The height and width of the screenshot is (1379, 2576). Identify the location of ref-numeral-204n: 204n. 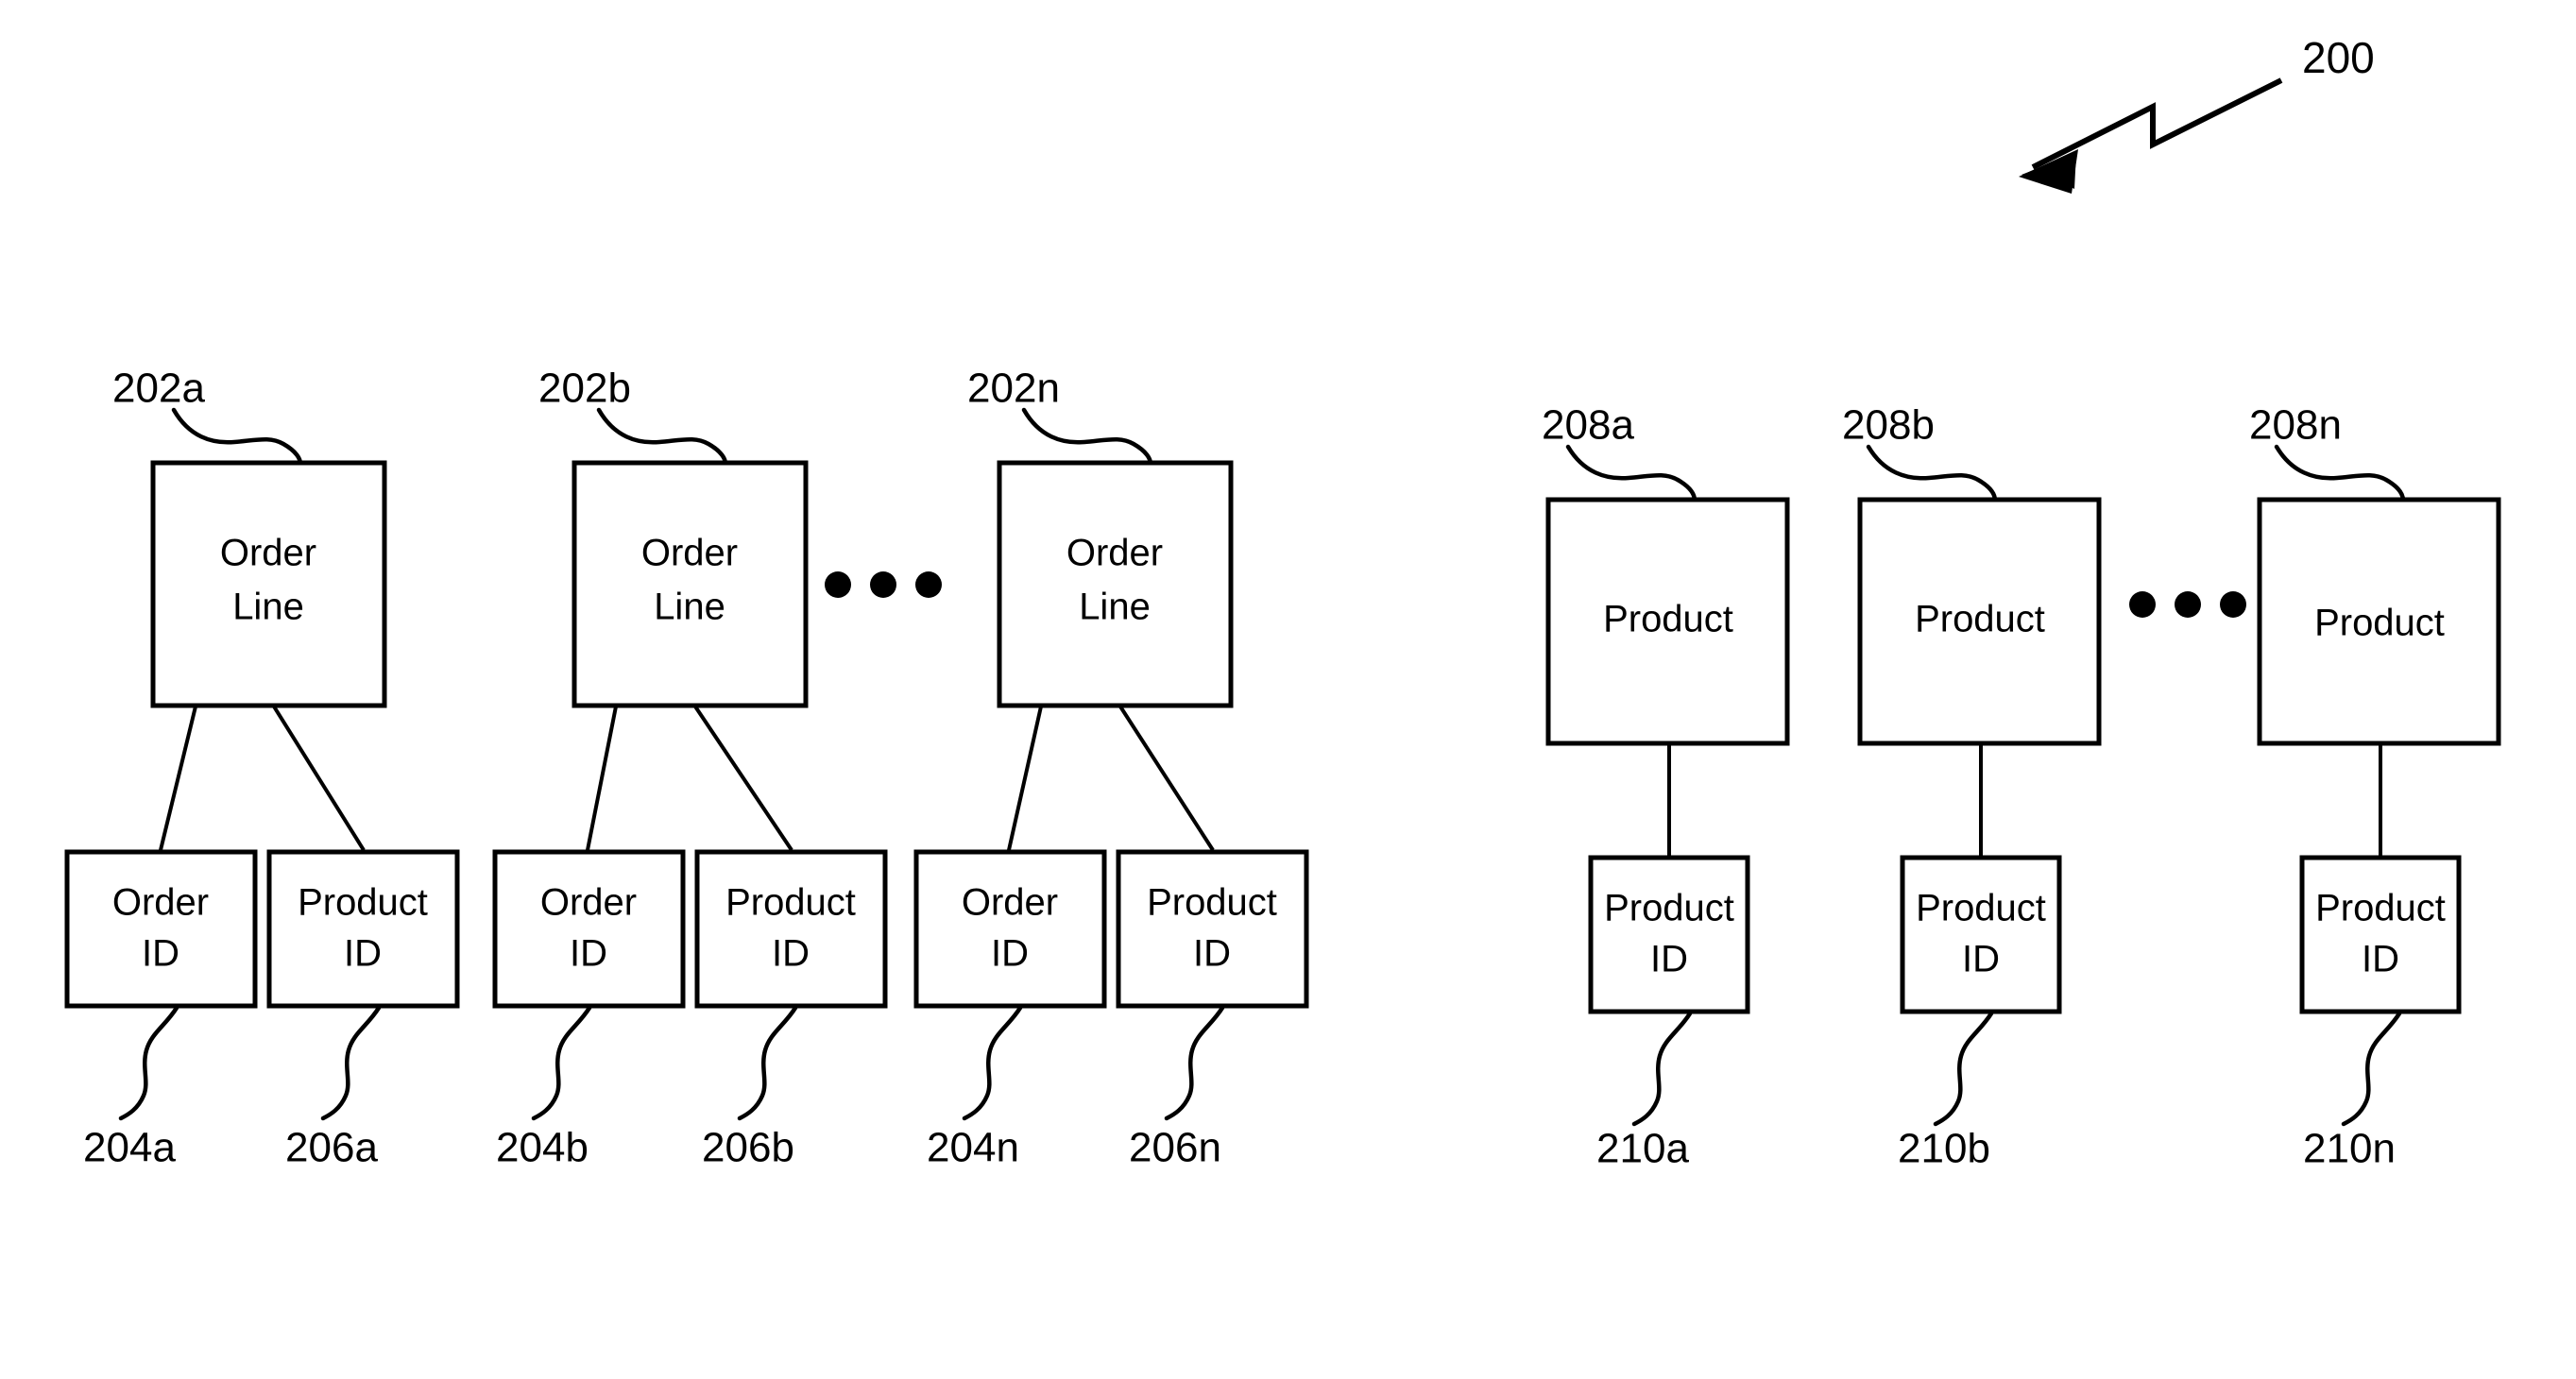
(973, 1148).